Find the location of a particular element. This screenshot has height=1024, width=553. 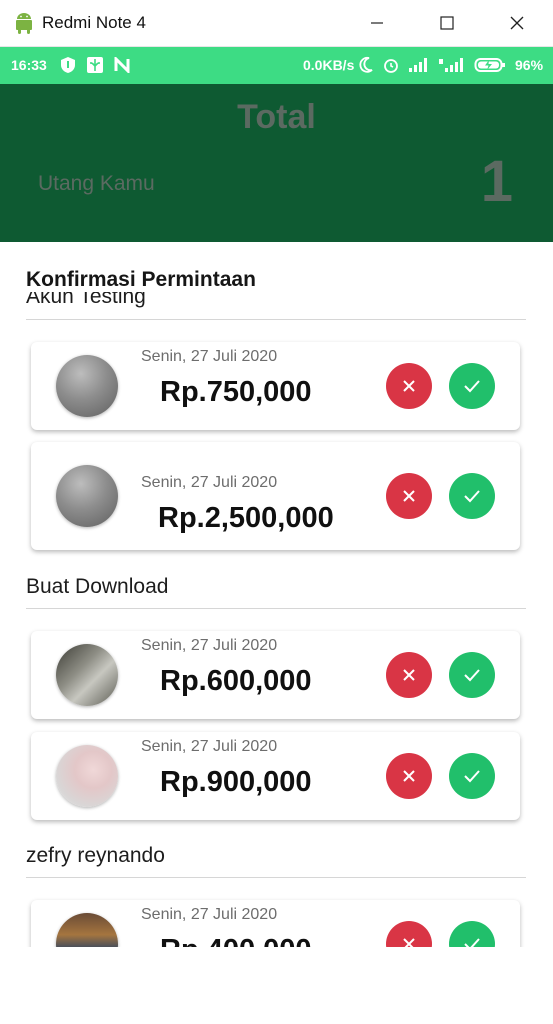

group-name: Buat Download is located at coordinates (97, 586).